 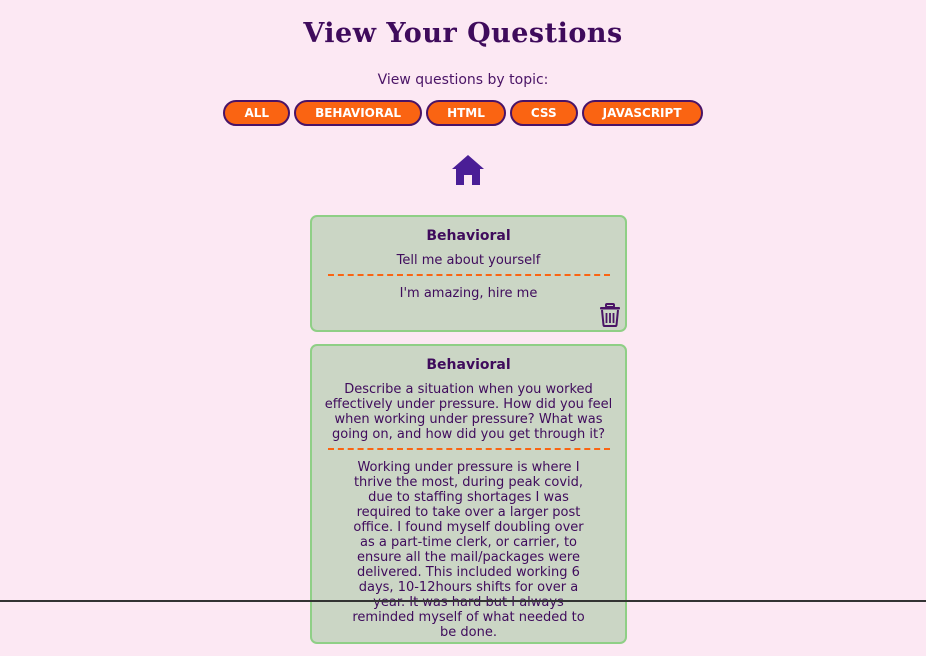 What do you see at coordinates (610, 315) in the screenshot?
I see `trash-icon` at bounding box center [610, 315].